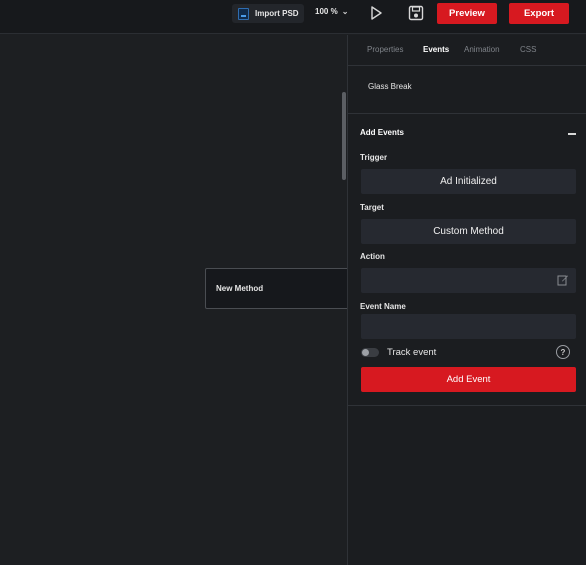  What do you see at coordinates (372, 207) in the screenshot?
I see `target-label: Target` at bounding box center [372, 207].